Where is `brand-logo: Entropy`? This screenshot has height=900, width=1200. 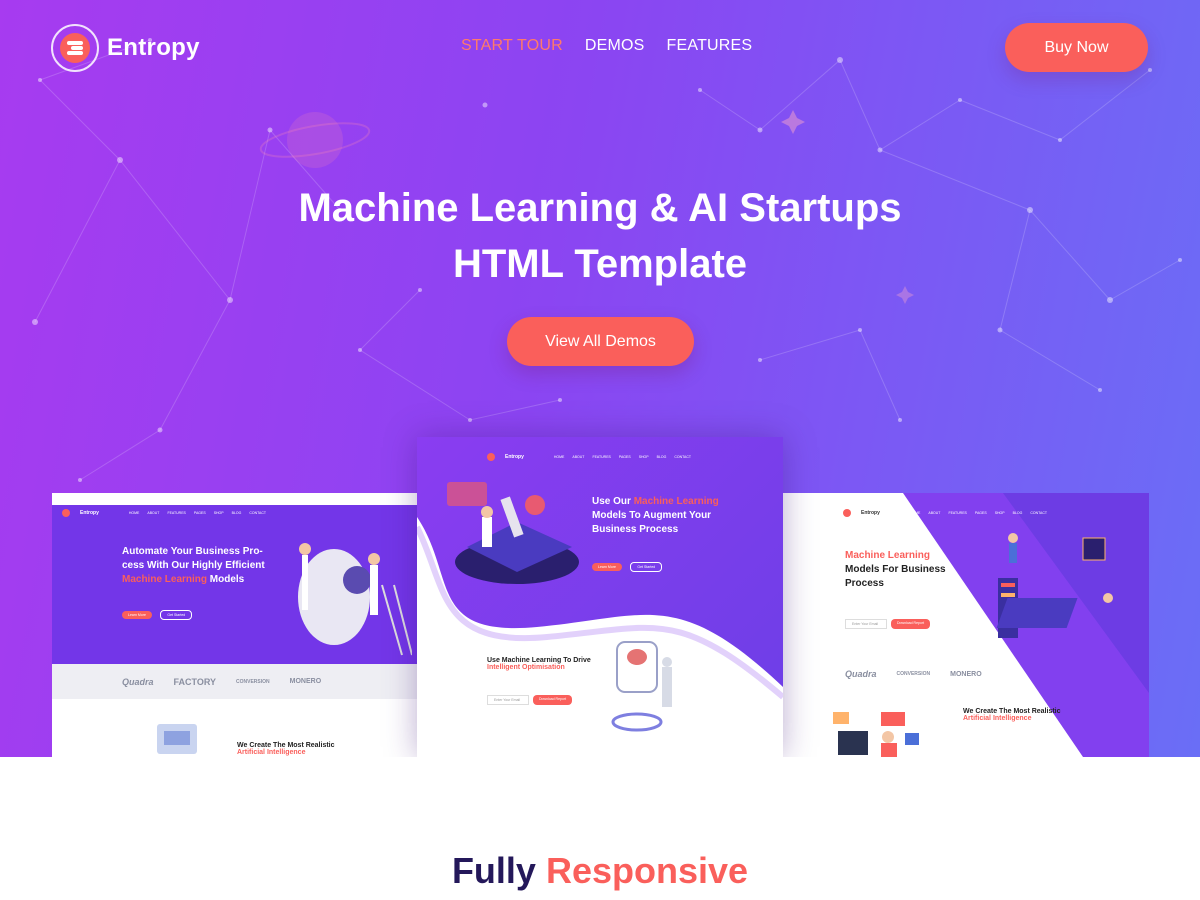
brand-logo: Entropy is located at coordinates (125, 48).